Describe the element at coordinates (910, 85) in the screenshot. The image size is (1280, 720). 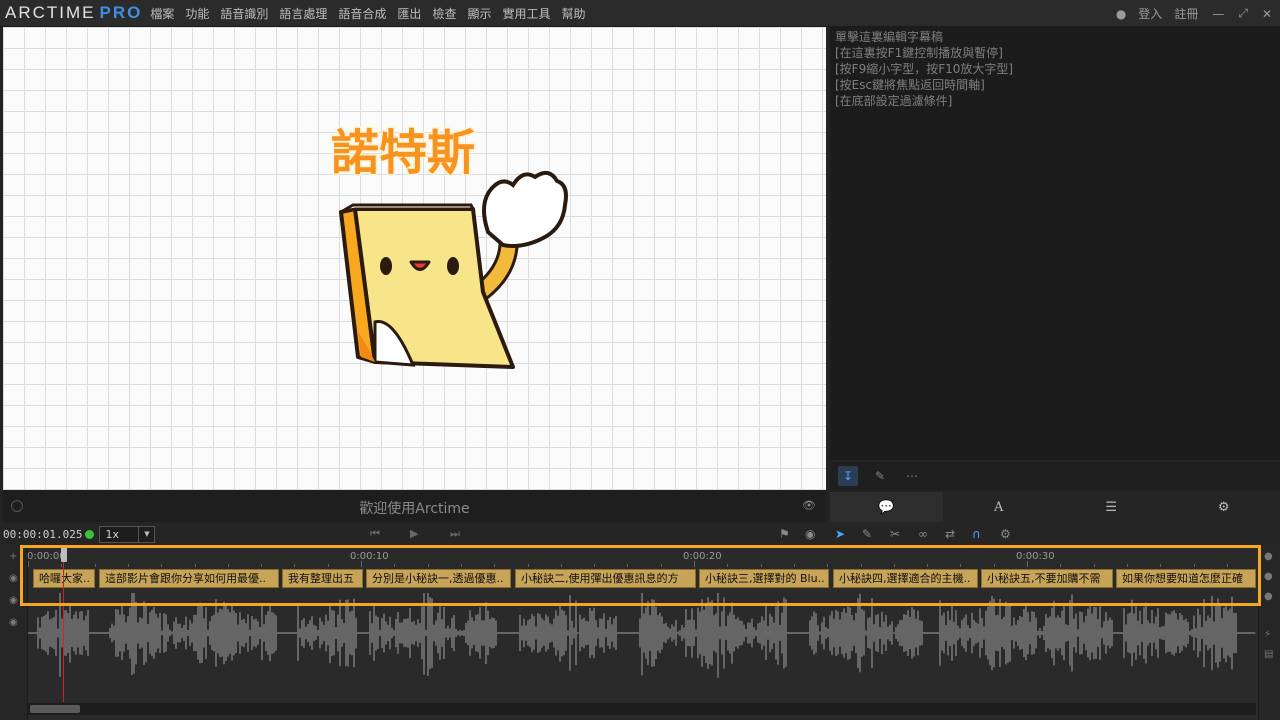
I see `editor-line: [按Esc鍵將焦點返回時間軸]` at that location.